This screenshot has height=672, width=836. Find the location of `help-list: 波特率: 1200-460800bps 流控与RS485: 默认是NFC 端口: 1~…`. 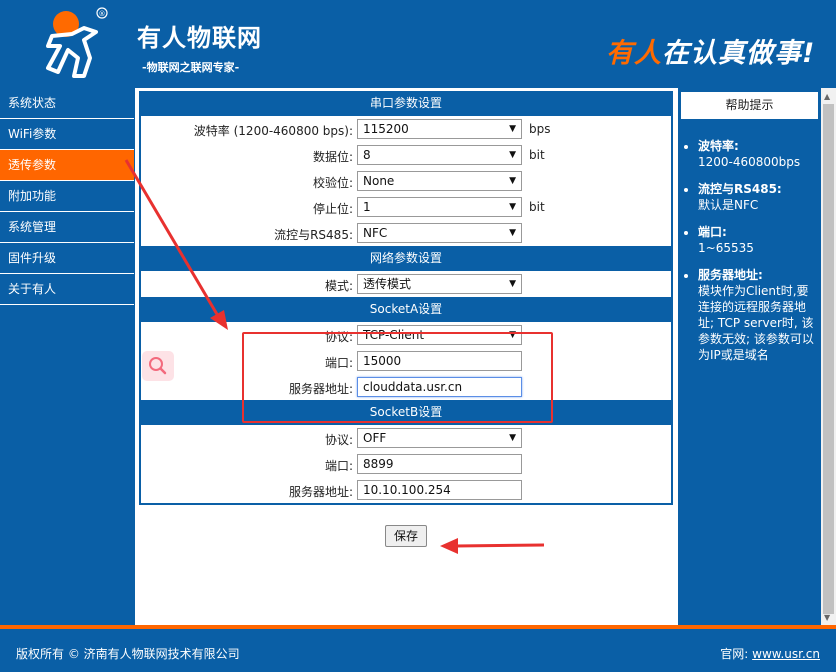

help-list: 波特率: 1200-460800bps 流控与RS485: 默认是NFC 端口: 1~… is located at coordinates (757, 256).